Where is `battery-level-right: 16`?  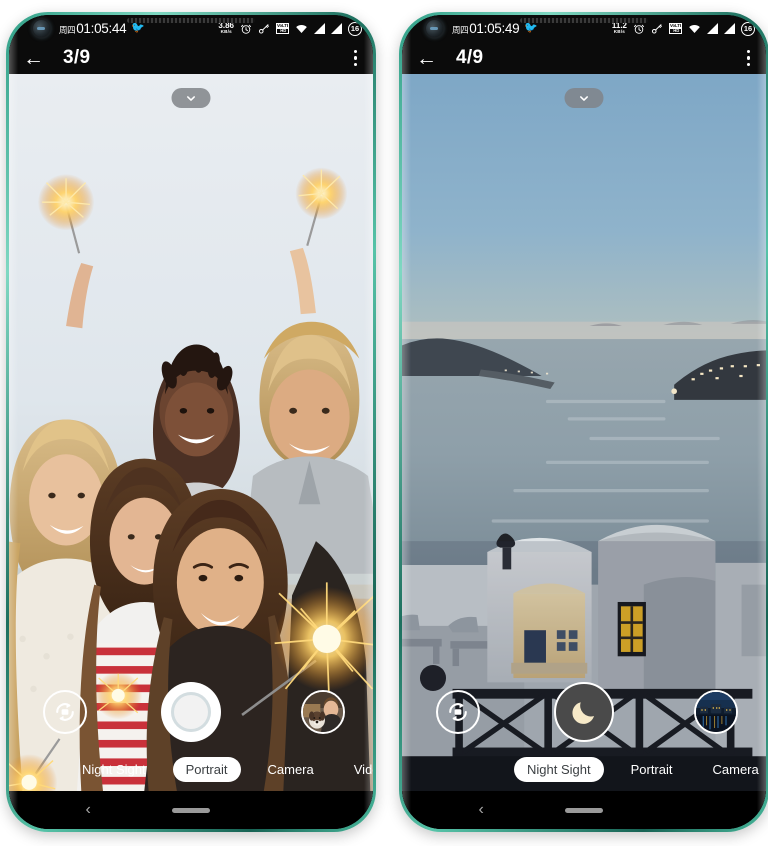 battery-level-right: 16 is located at coordinates (748, 28).